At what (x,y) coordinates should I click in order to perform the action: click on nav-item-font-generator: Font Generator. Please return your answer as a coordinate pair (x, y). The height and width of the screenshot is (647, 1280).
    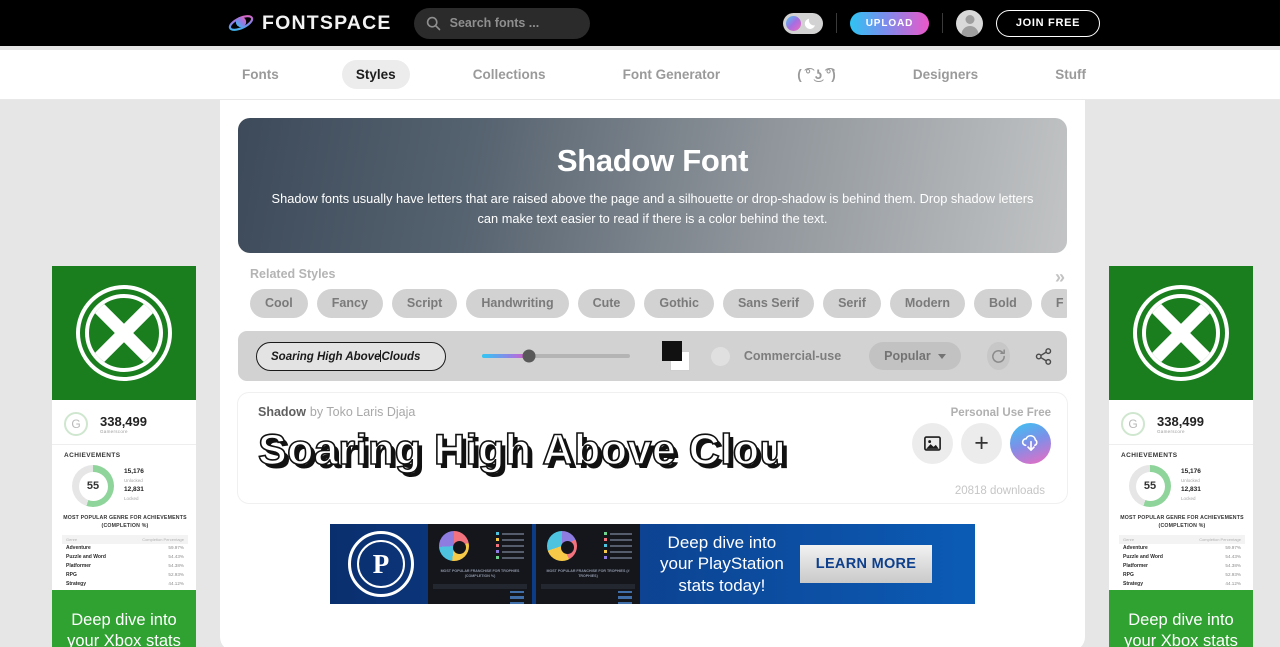
    Looking at the image, I should click on (672, 74).